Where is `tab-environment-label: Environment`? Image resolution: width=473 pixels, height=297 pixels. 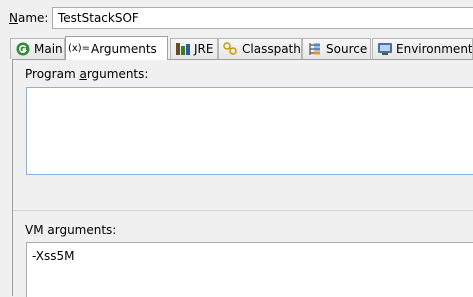
tab-environment-label: Environment is located at coordinates (434, 49).